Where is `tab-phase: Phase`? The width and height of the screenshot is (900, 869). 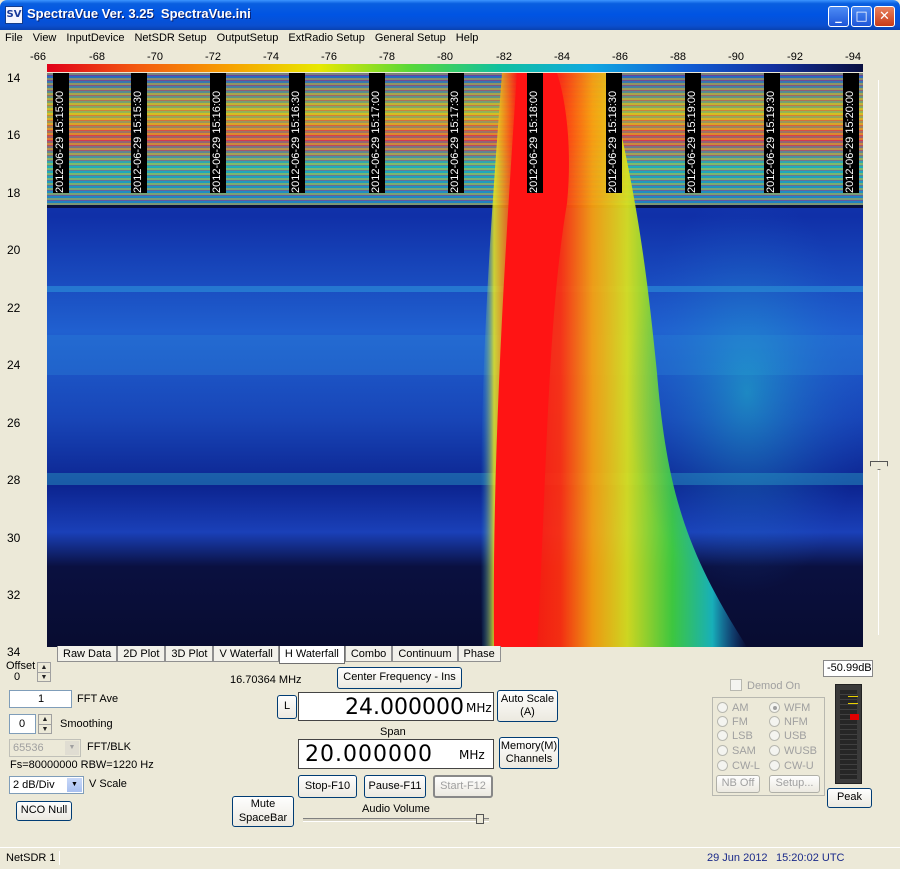 tab-phase: Phase is located at coordinates (479, 654).